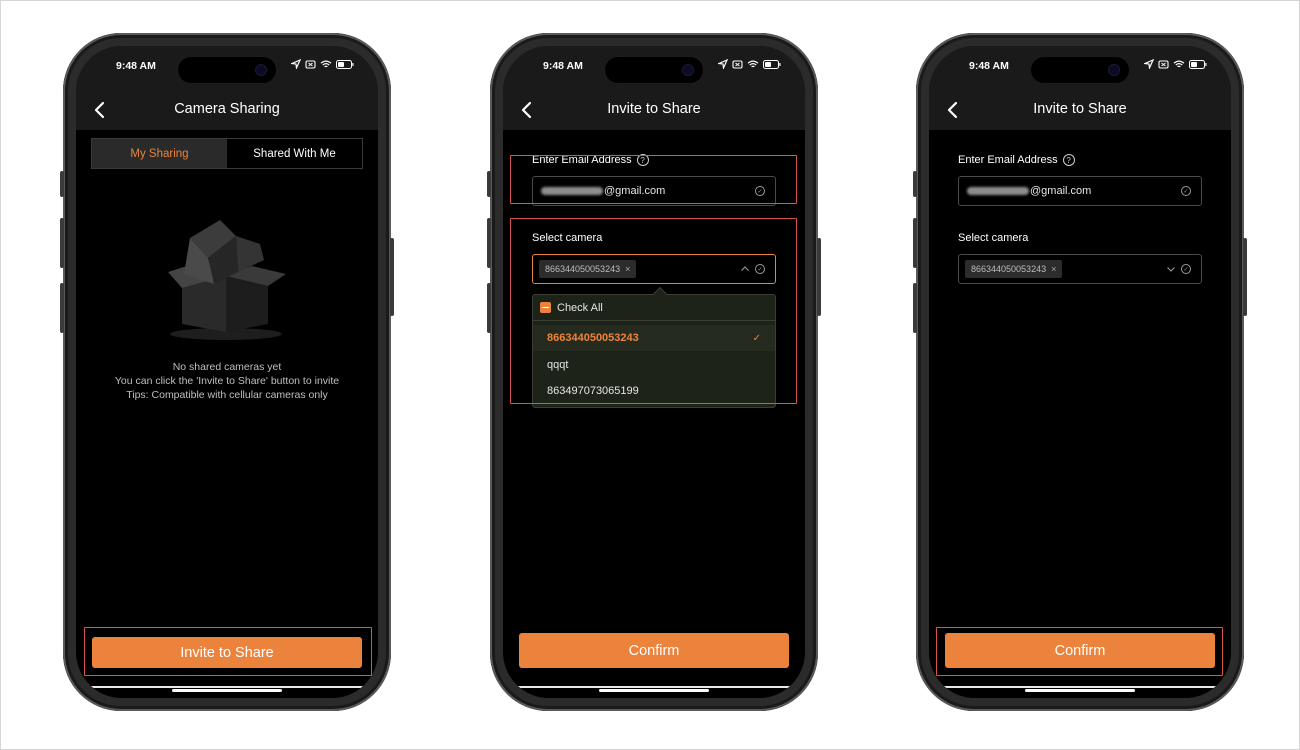  Describe the element at coordinates (1171, 269) in the screenshot. I see `chevron-down-icon` at that location.